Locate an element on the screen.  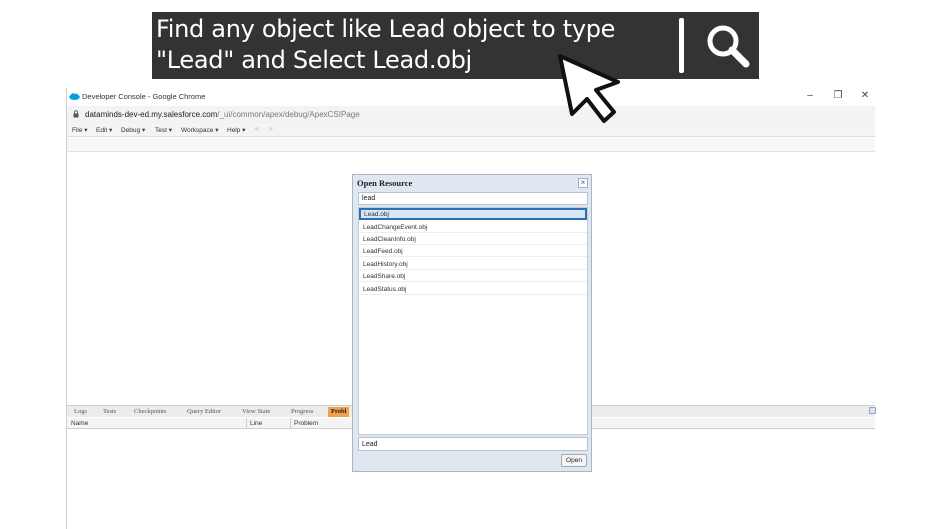
menu-test: Test ▾ is located at coordinates (163, 130).